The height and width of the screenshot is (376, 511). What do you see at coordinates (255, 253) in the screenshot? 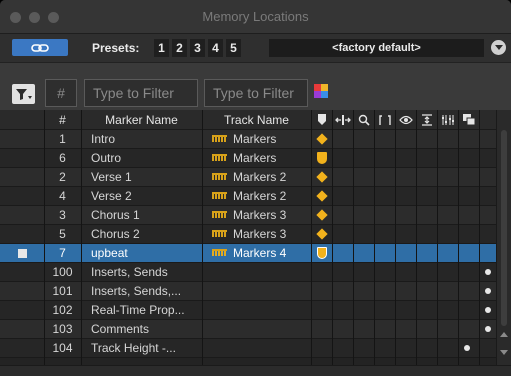
I see `table-row: 7 upbeat Markers 4` at bounding box center [255, 253].